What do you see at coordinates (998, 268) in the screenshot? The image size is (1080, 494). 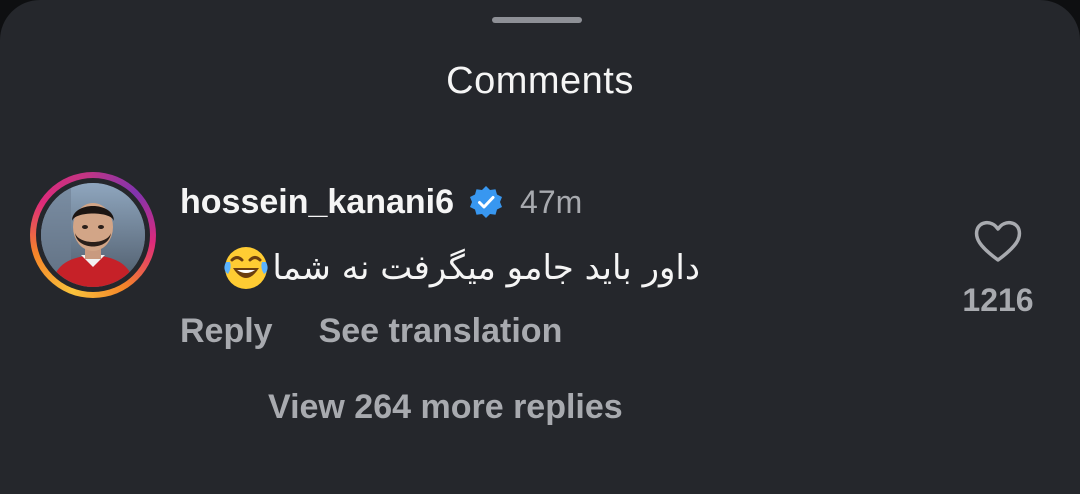 I see `like-section: 1216` at bounding box center [998, 268].